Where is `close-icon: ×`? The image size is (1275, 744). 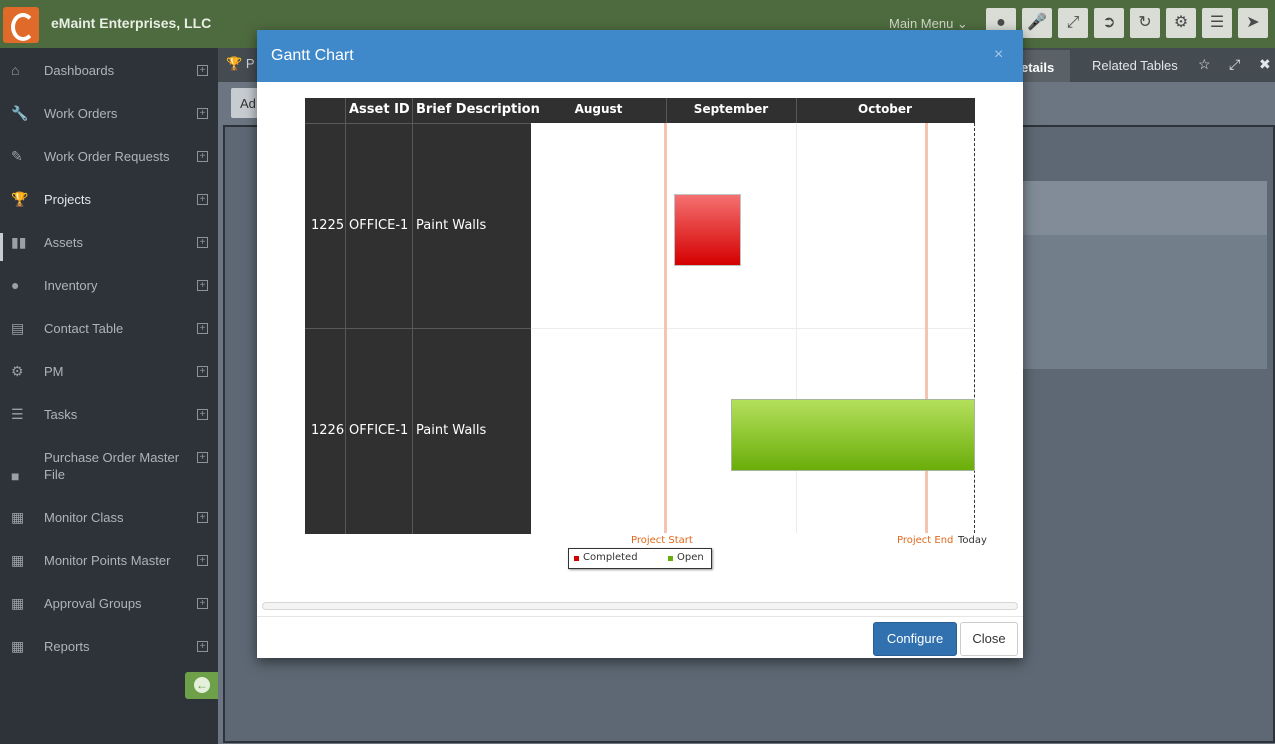
close-icon: × is located at coordinates (998, 55).